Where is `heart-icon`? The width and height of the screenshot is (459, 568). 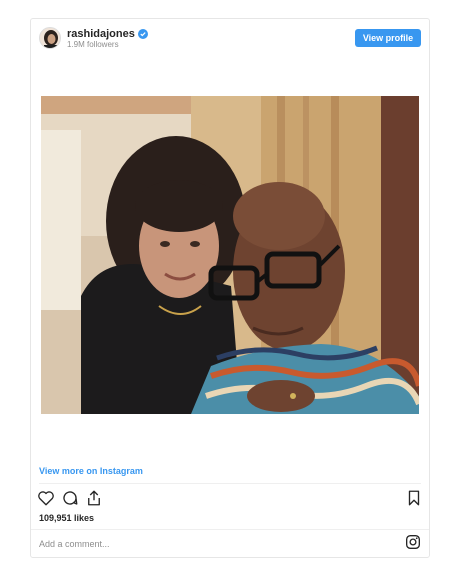
heart-icon is located at coordinates (46, 498).